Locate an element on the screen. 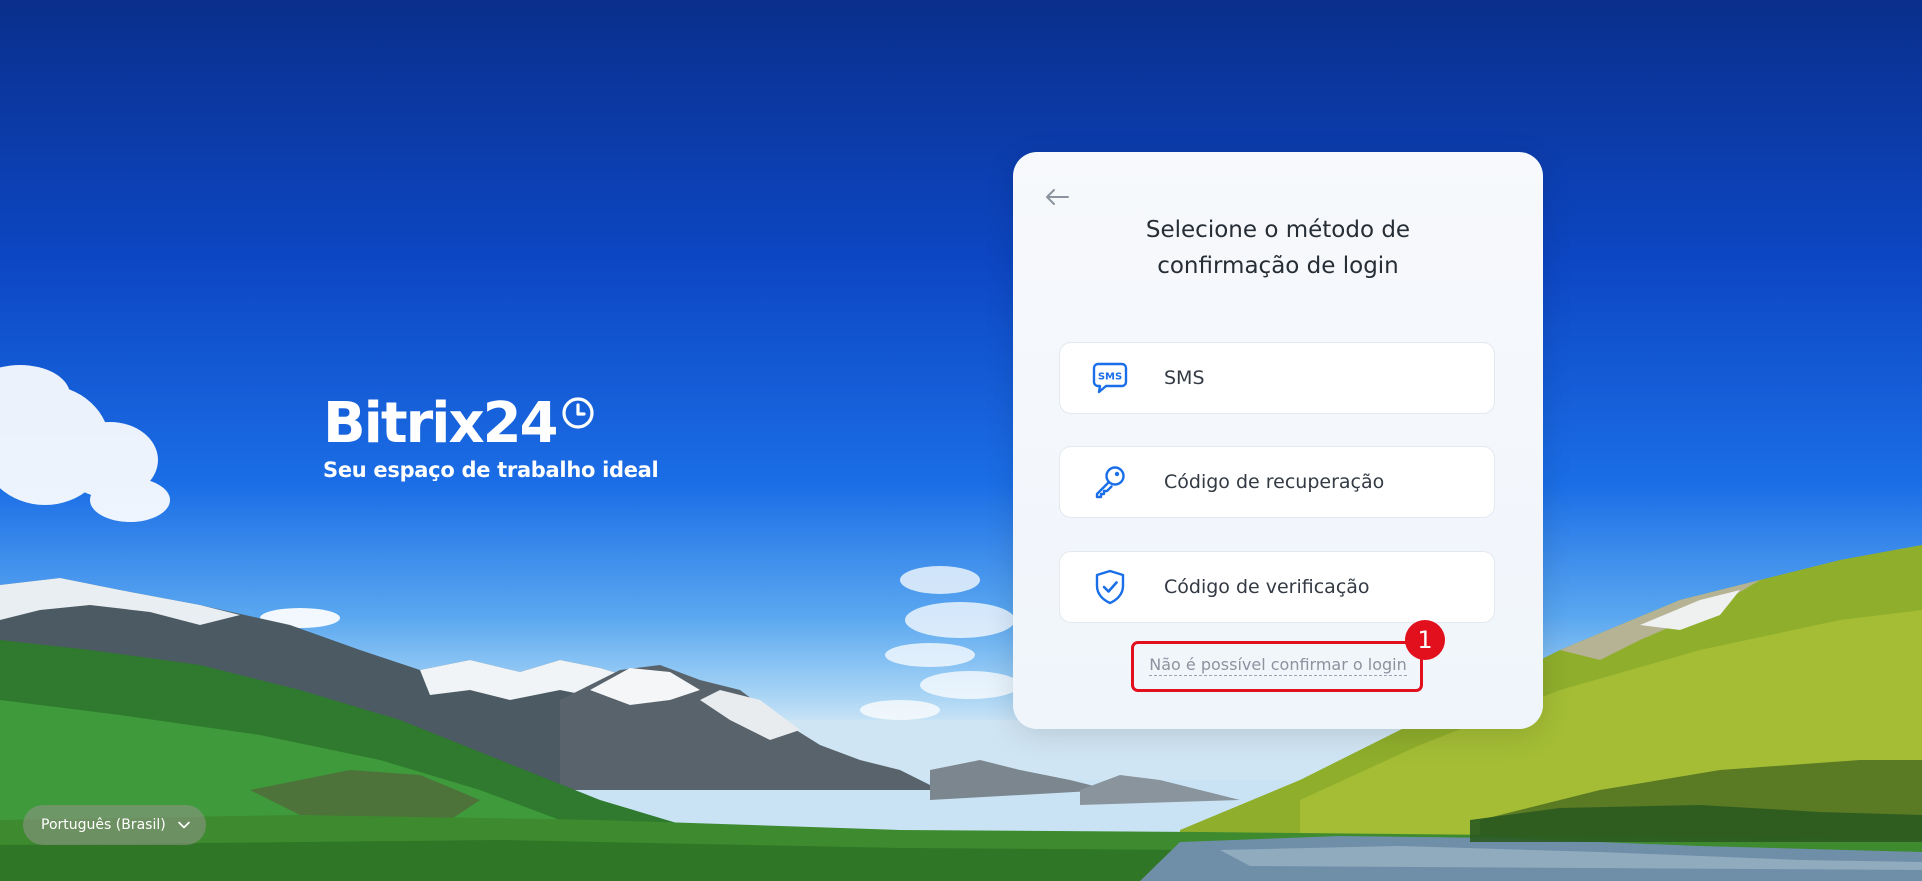 The image size is (1922, 881). method-sms-button: SMS SMS is located at coordinates (1277, 378).